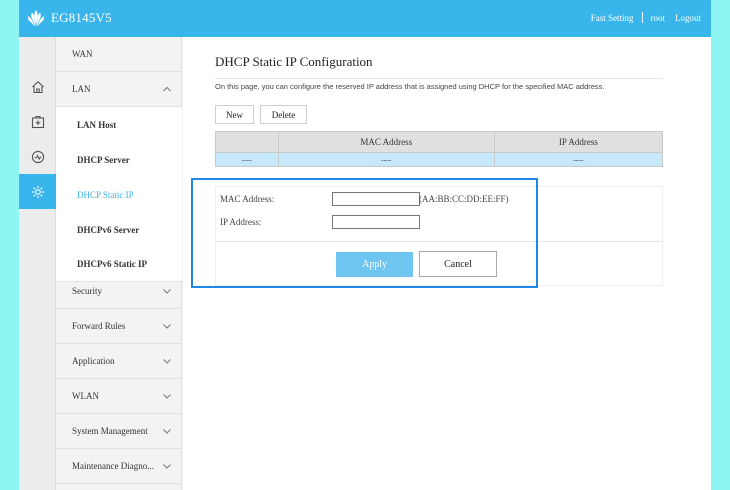 The height and width of the screenshot is (490, 730). Describe the element at coordinates (103, 159) in the screenshot. I see `sidebar-item-label: DHCP Server` at that location.